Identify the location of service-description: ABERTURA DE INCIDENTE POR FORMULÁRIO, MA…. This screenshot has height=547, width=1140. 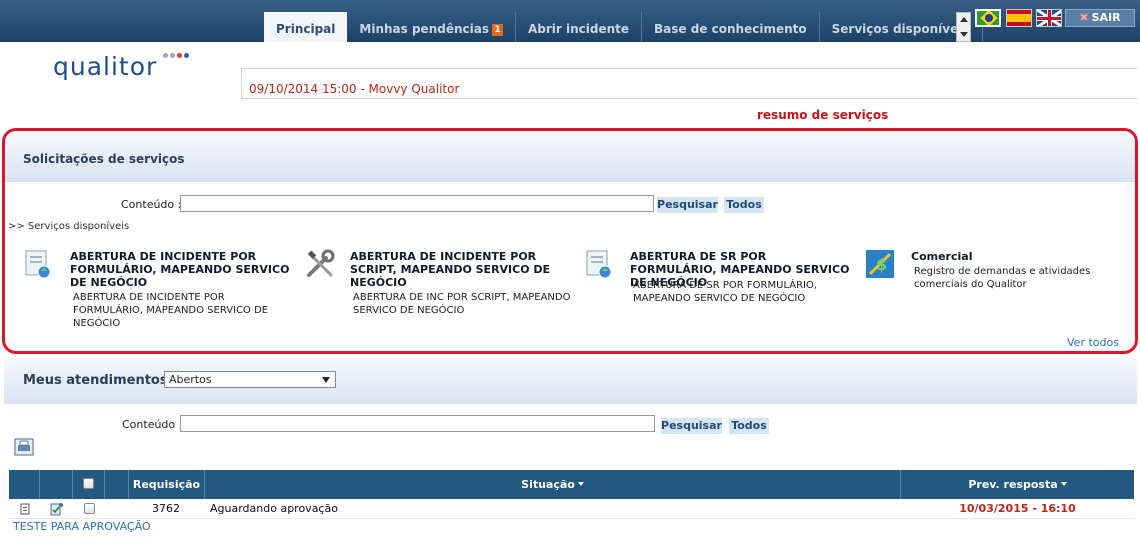
(171, 310).